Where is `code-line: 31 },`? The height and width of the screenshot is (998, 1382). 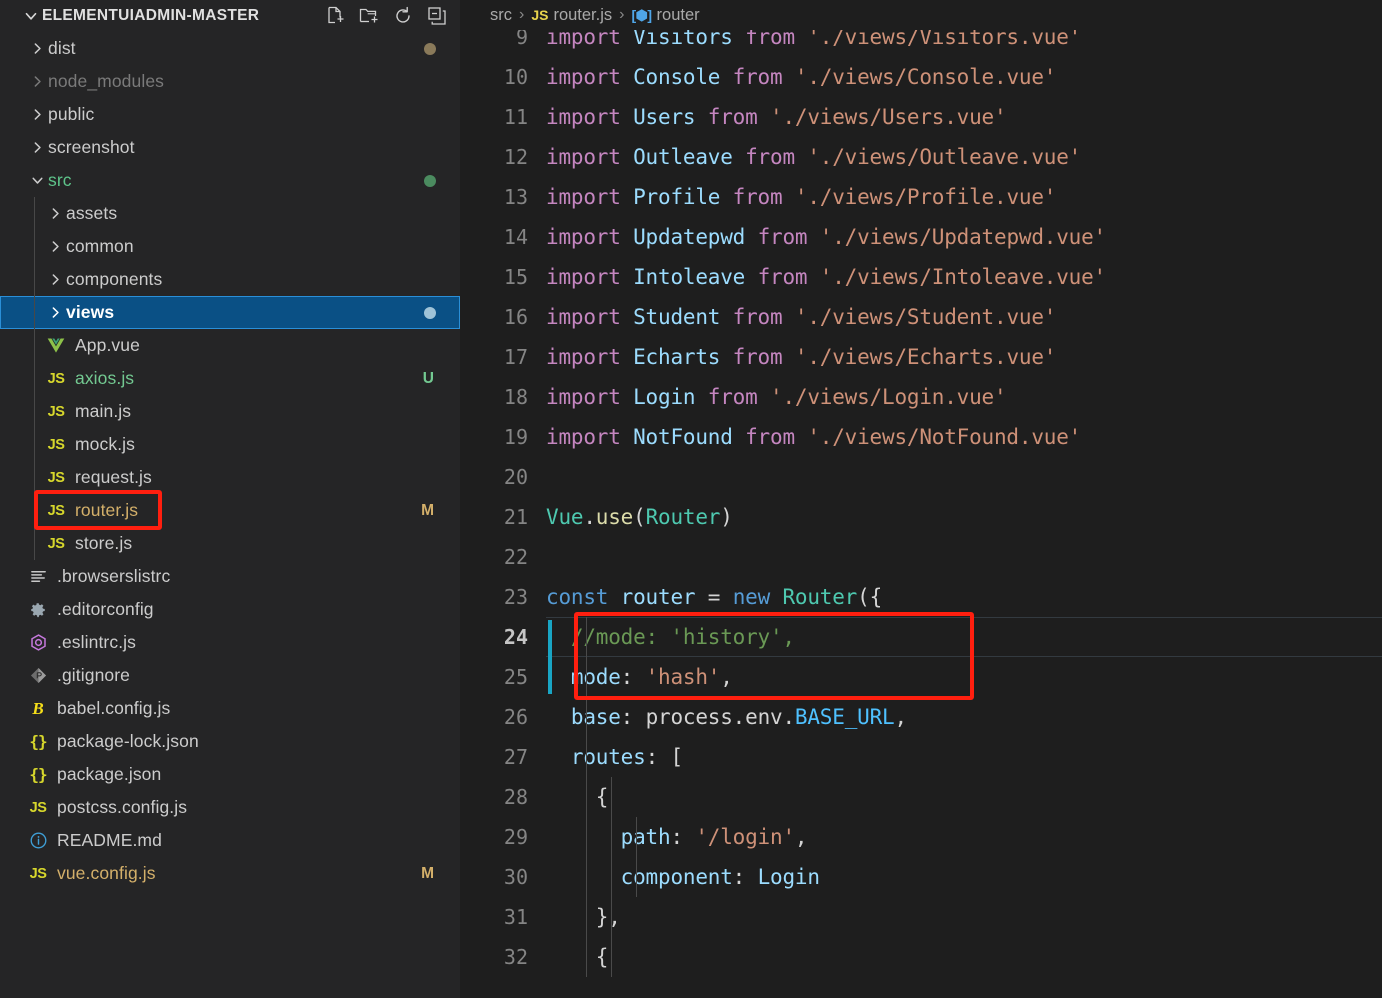
code-line: 31 }, is located at coordinates (921, 917).